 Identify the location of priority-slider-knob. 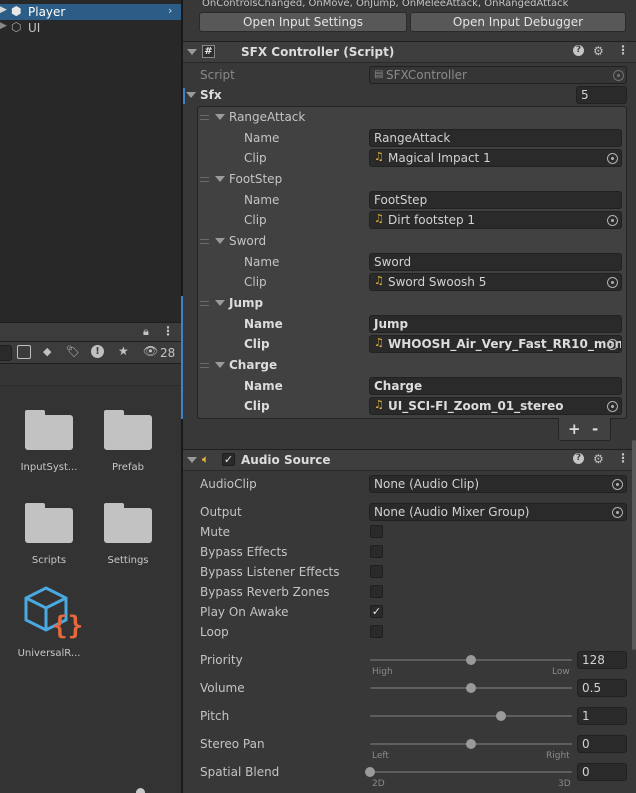
(471, 660).